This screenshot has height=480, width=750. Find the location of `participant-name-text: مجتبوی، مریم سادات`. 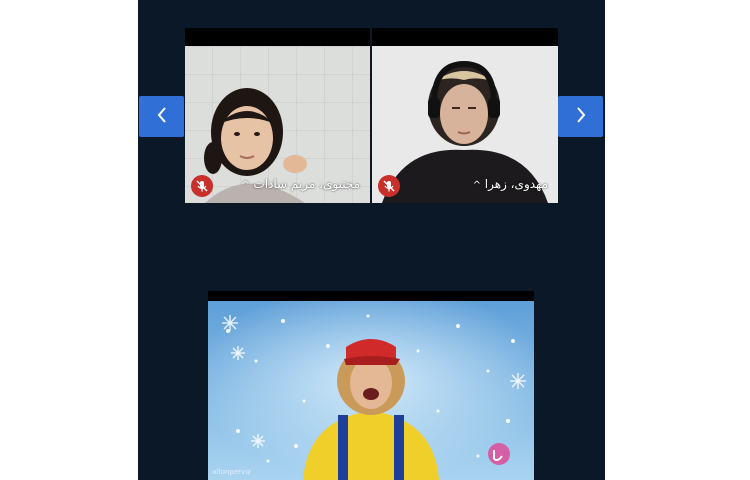

participant-name-text: مجتبوی، مریم سادات is located at coordinates (306, 184).